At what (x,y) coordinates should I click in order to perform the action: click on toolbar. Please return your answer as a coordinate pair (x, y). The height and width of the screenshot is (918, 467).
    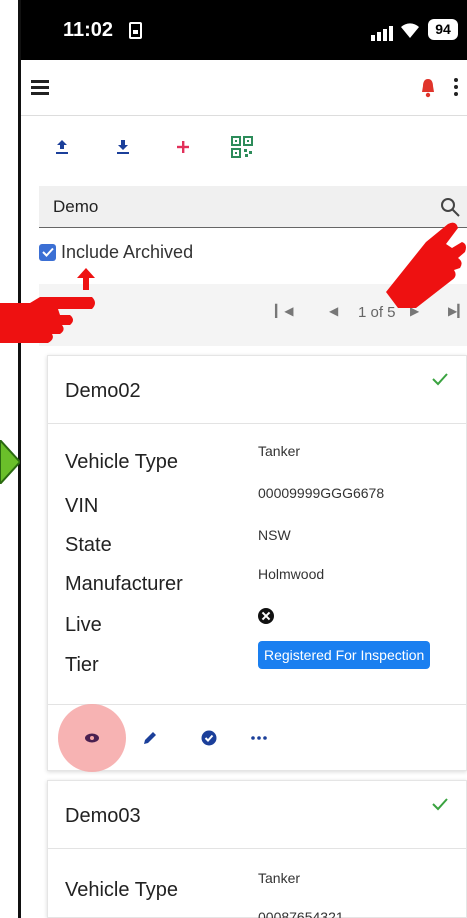
    Looking at the image, I should click on (244, 150).